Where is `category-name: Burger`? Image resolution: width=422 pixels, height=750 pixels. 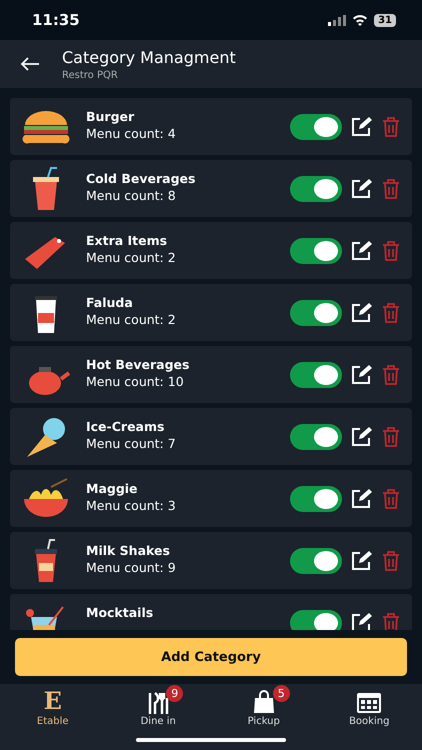 category-name: Burger is located at coordinates (111, 116).